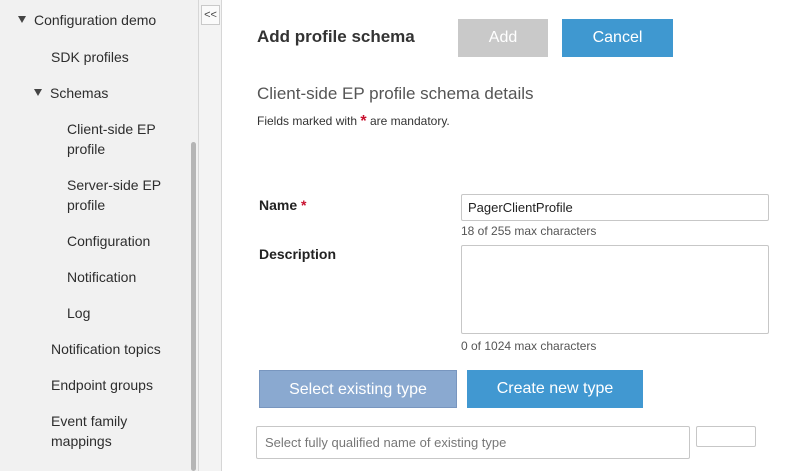  I want to click on tree-item-label: Event family, so click(89, 421).